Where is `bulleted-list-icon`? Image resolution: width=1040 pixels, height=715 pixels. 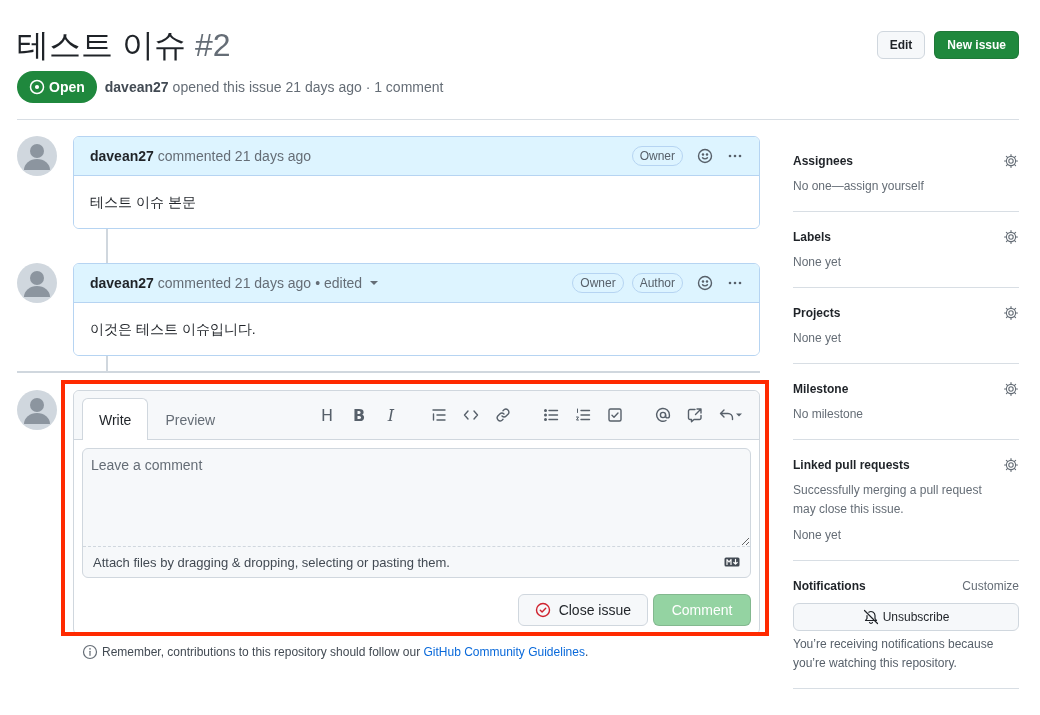 bulleted-list-icon is located at coordinates (551, 415).